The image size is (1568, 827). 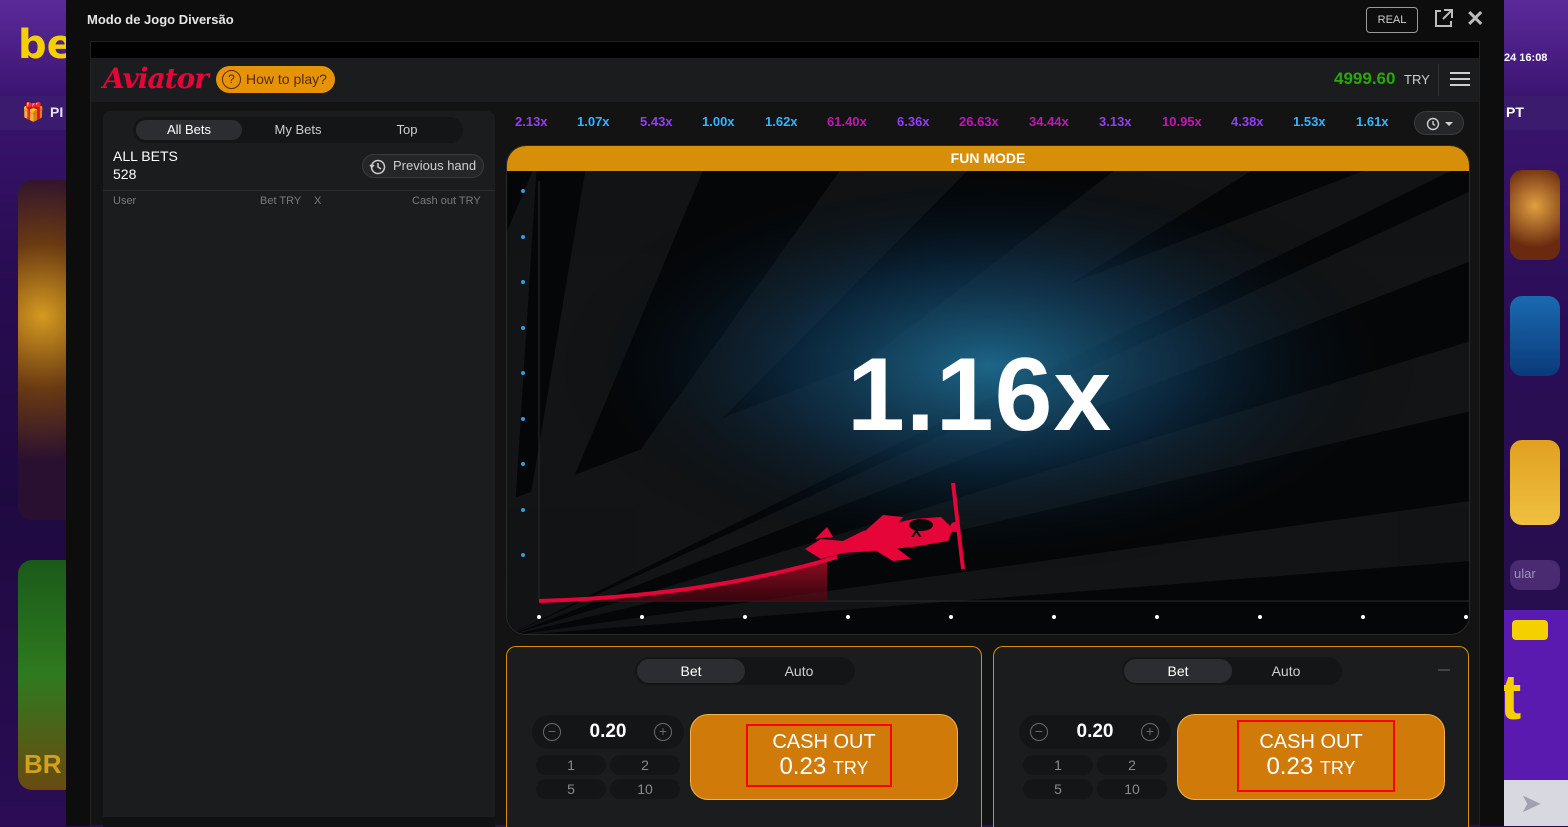 What do you see at coordinates (1513, 697) in the screenshot?
I see `promo-text: t` at bounding box center [1513, 697].